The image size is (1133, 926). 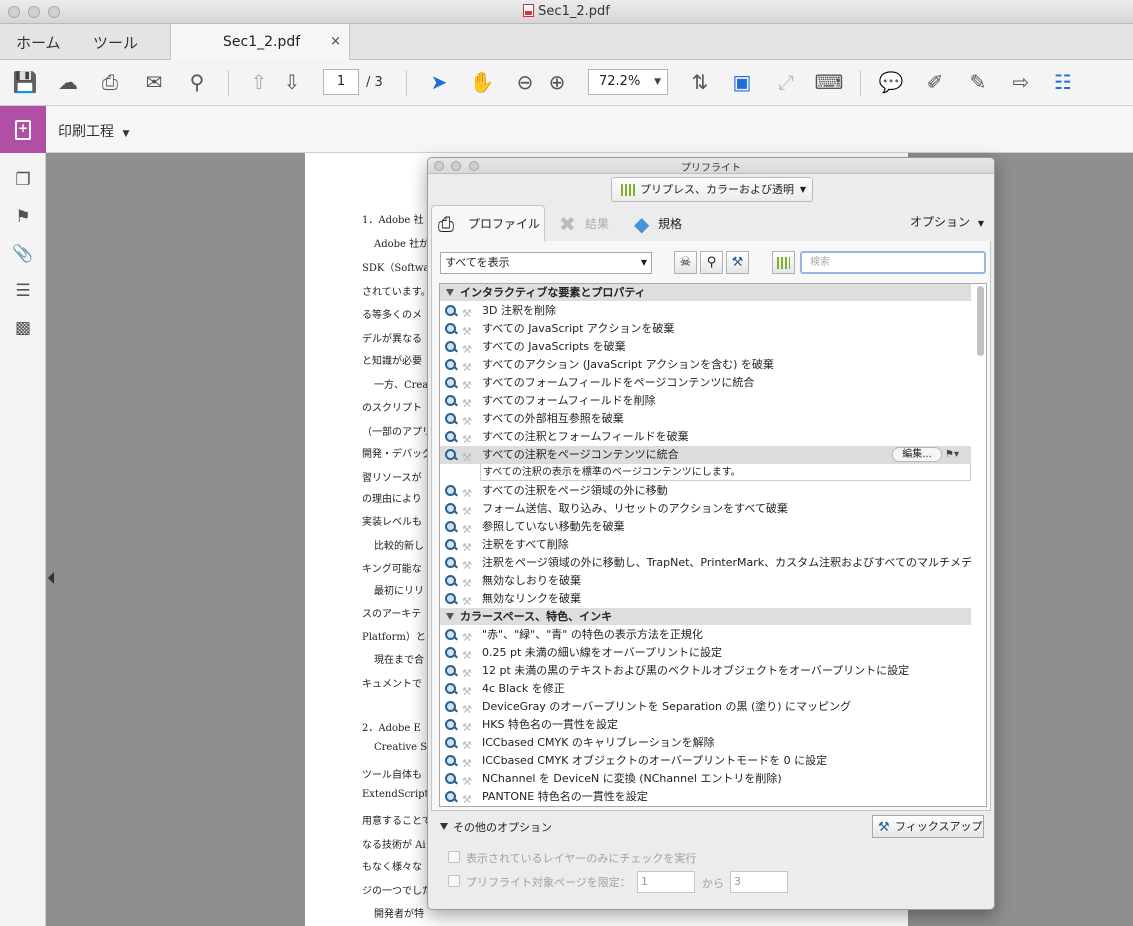 What do you see at coordinates (642, 224) in the screenshot?
I see `standards-icon: ◆` at bounding box center [642, 224].